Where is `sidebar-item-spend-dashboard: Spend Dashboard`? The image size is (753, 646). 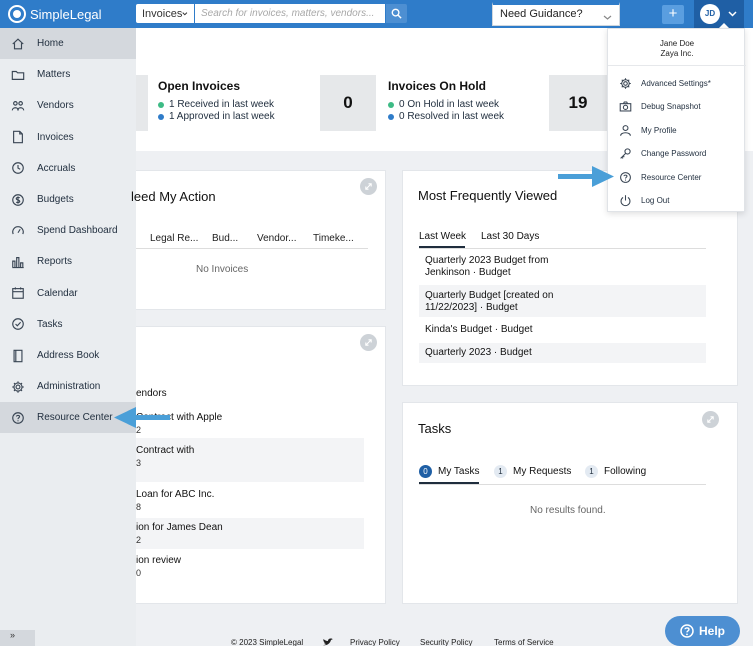 sidebar-item-spend-dashboard: Spend Dashboard is located at coordinates (68, 230).